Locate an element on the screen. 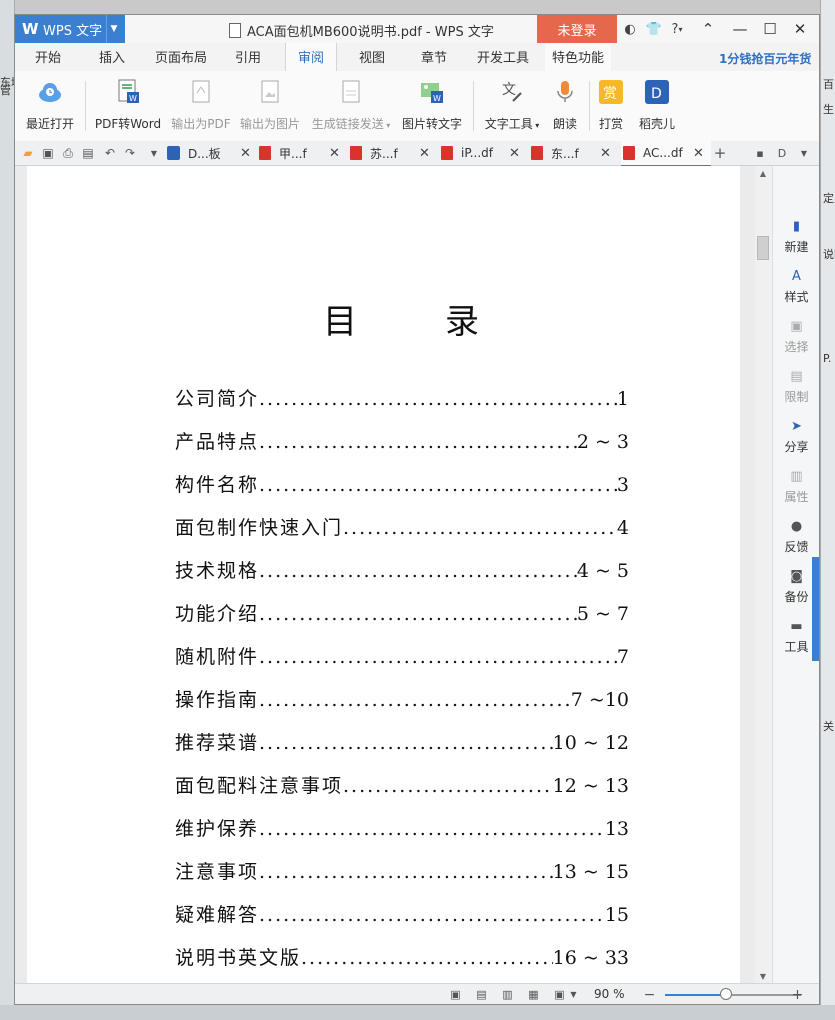  save-icon: ▣ is located at coordinates (48, 153).